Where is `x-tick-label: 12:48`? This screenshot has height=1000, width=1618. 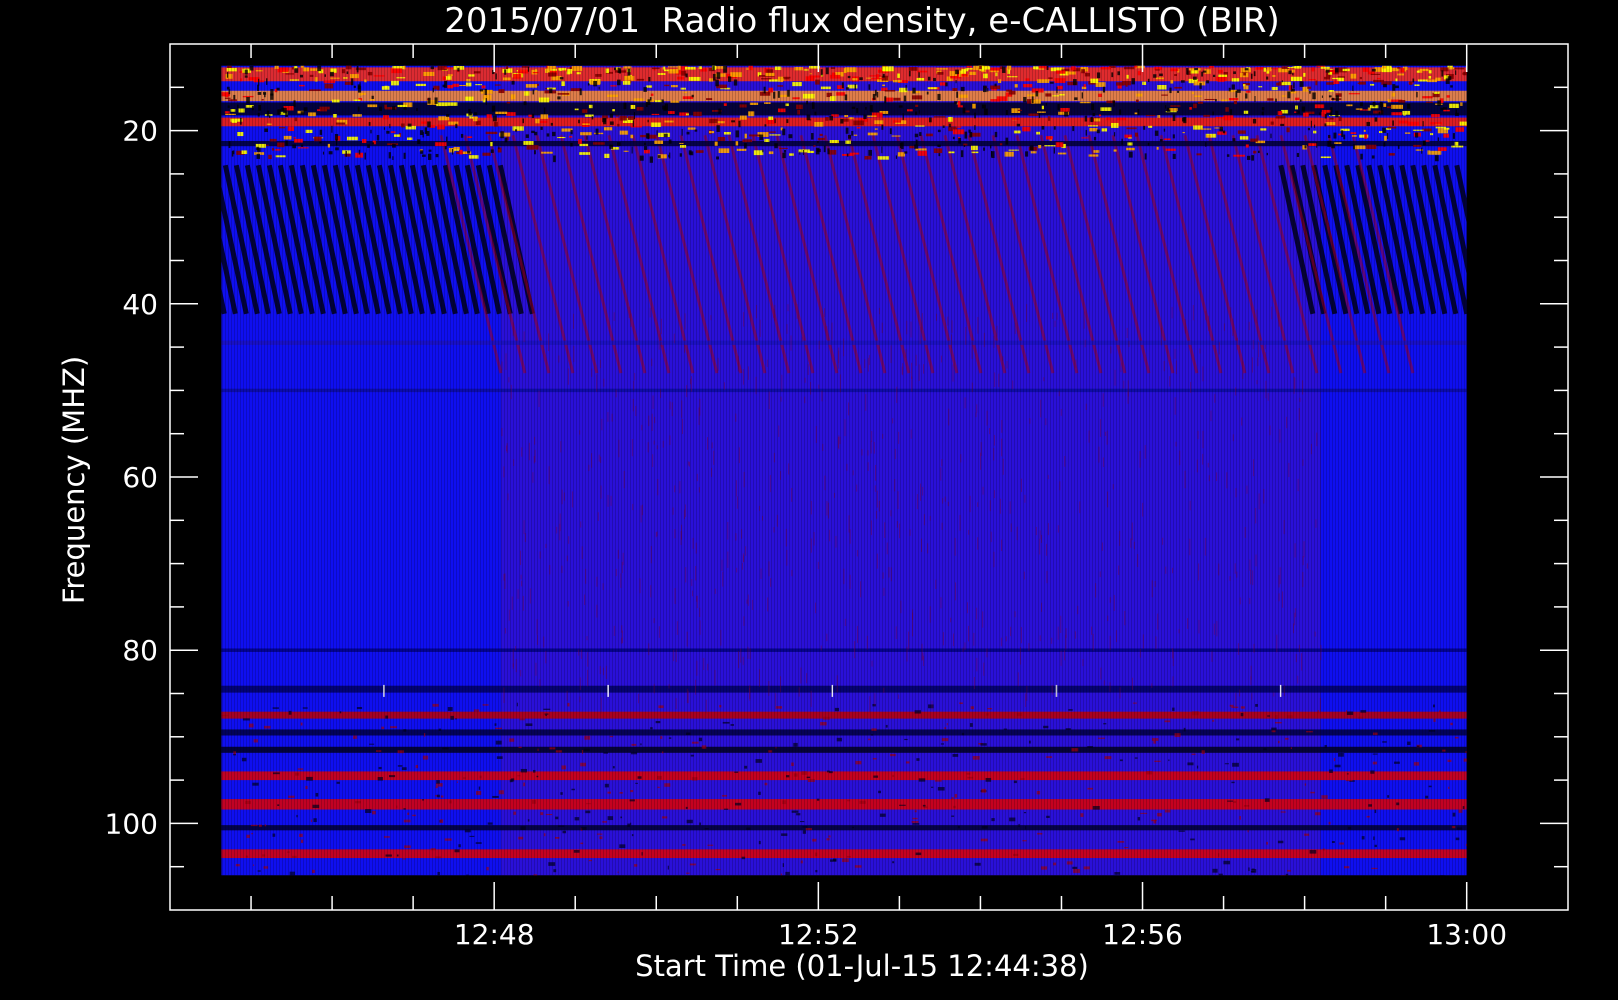 x-tick-label: 12:48 is located at coordinates (494, 934).